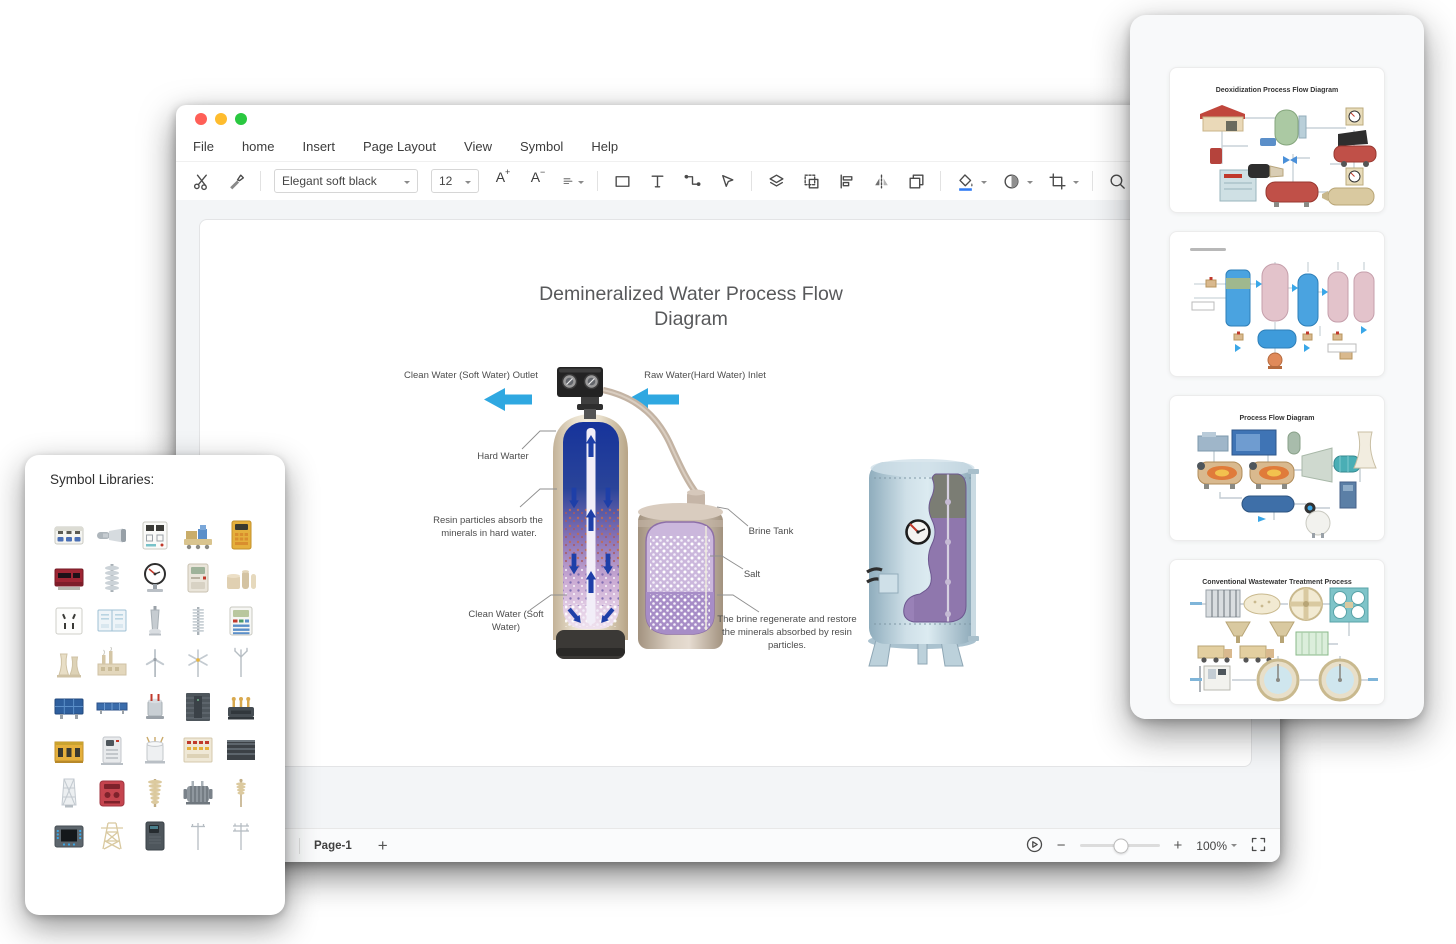 The height and width of the screenshot is (944, 1456). Describe the element at coordinates (318, 146) in the screenshot. I see `menu-insert: Insert` at that location.